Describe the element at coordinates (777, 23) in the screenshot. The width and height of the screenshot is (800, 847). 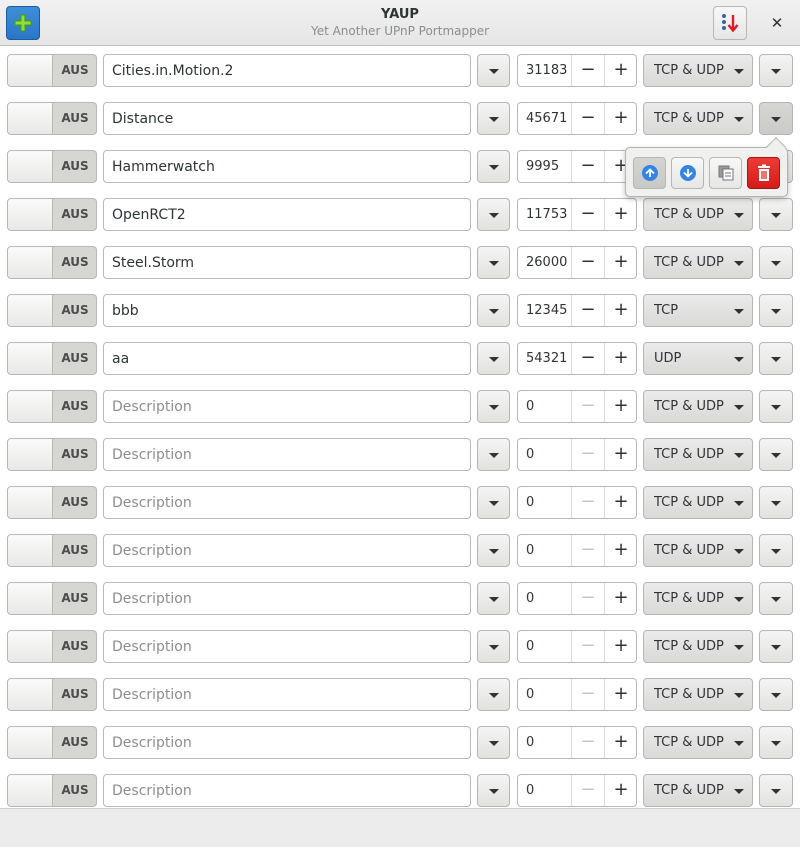
I see `close-button: ✕` at that location.